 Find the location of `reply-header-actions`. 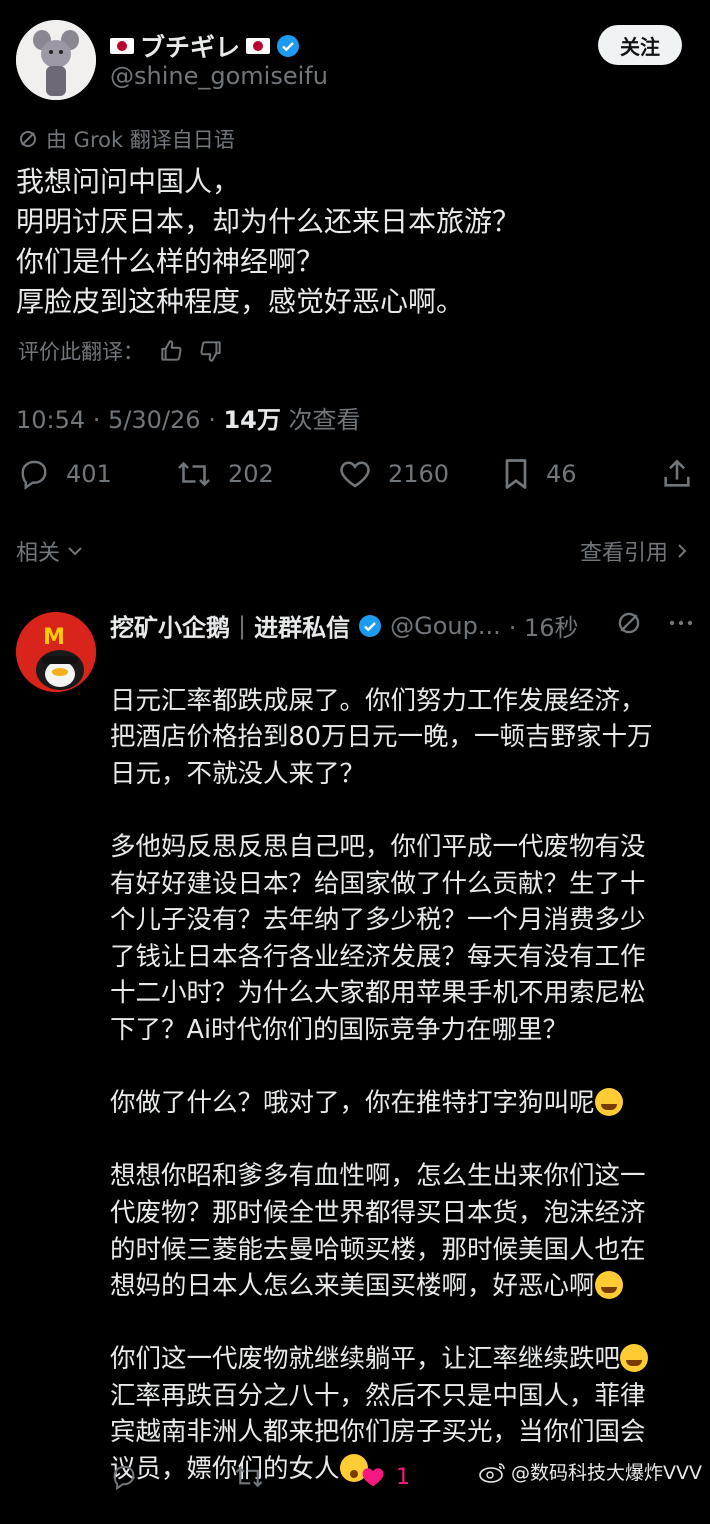

reply-header-actions is located at coordinates (655, 623).